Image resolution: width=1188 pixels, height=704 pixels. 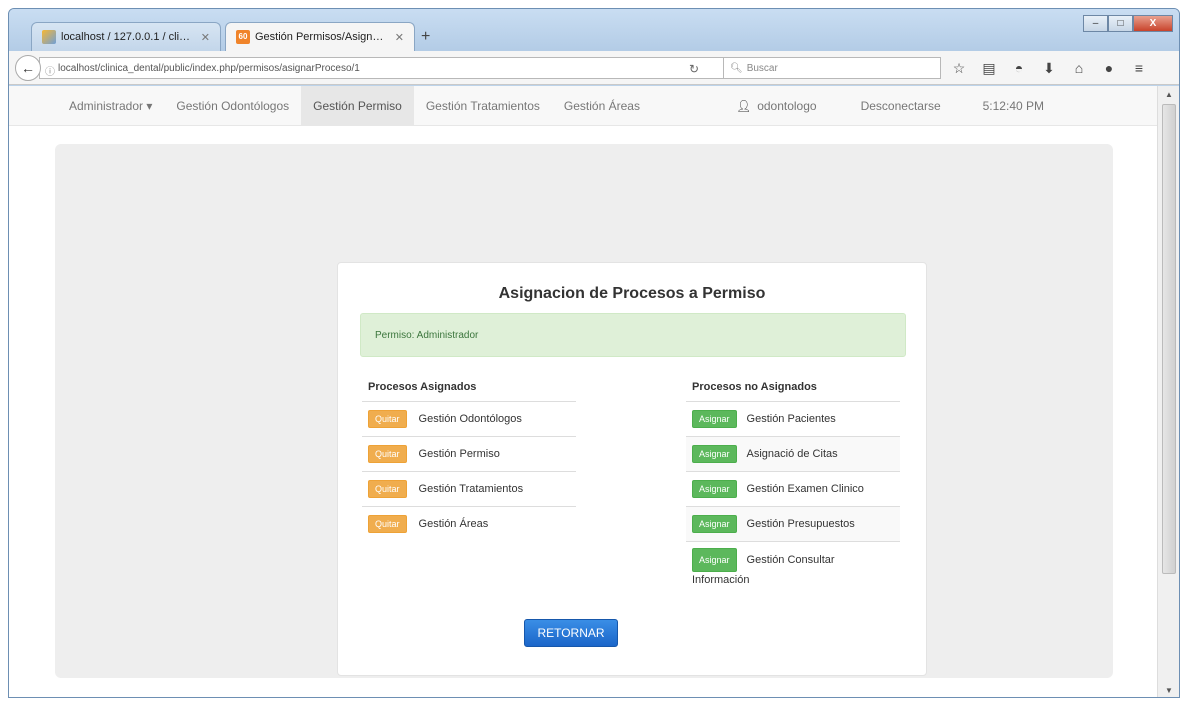 I want to click on pocket-icon: ◓, so click(x=1019, y=68).